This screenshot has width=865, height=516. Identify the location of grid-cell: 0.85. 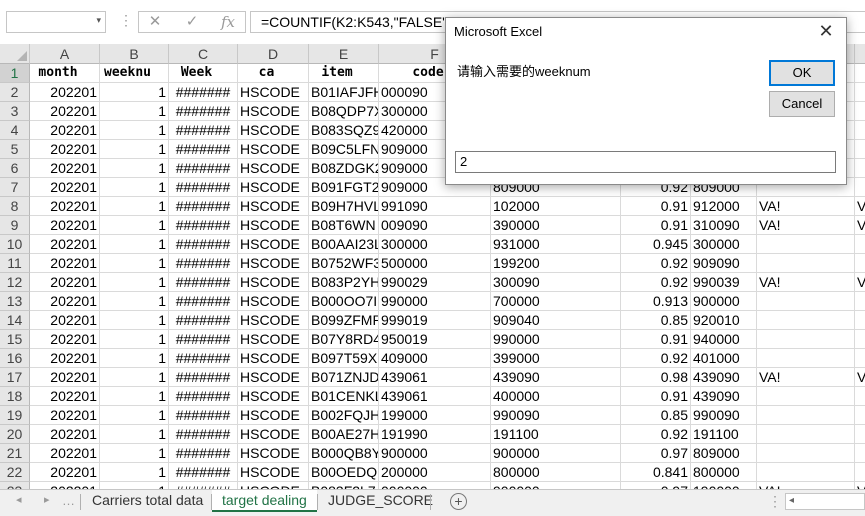
(656, 415).